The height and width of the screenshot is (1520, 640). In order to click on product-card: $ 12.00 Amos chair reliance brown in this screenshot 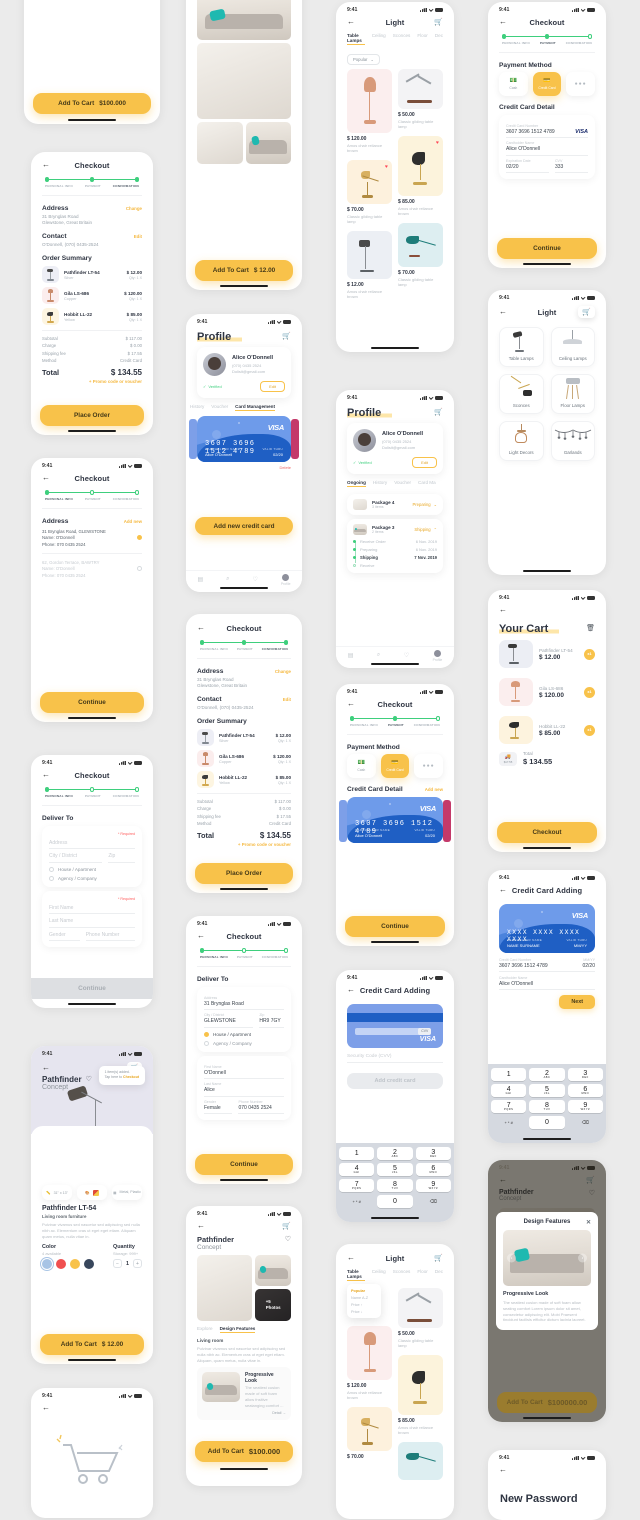, I will do `click(369, 265)`.